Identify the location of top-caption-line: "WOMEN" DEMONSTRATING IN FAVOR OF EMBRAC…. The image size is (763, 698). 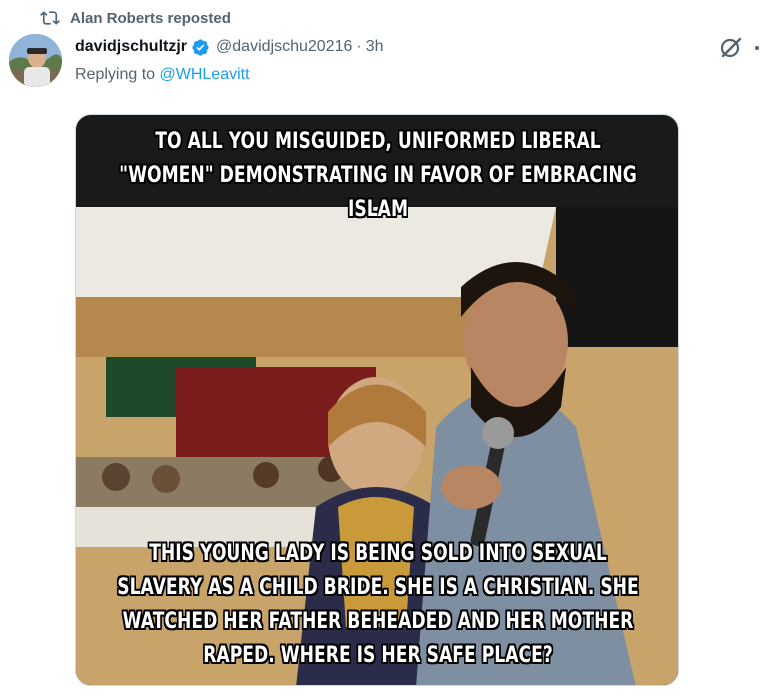
(378, 175).